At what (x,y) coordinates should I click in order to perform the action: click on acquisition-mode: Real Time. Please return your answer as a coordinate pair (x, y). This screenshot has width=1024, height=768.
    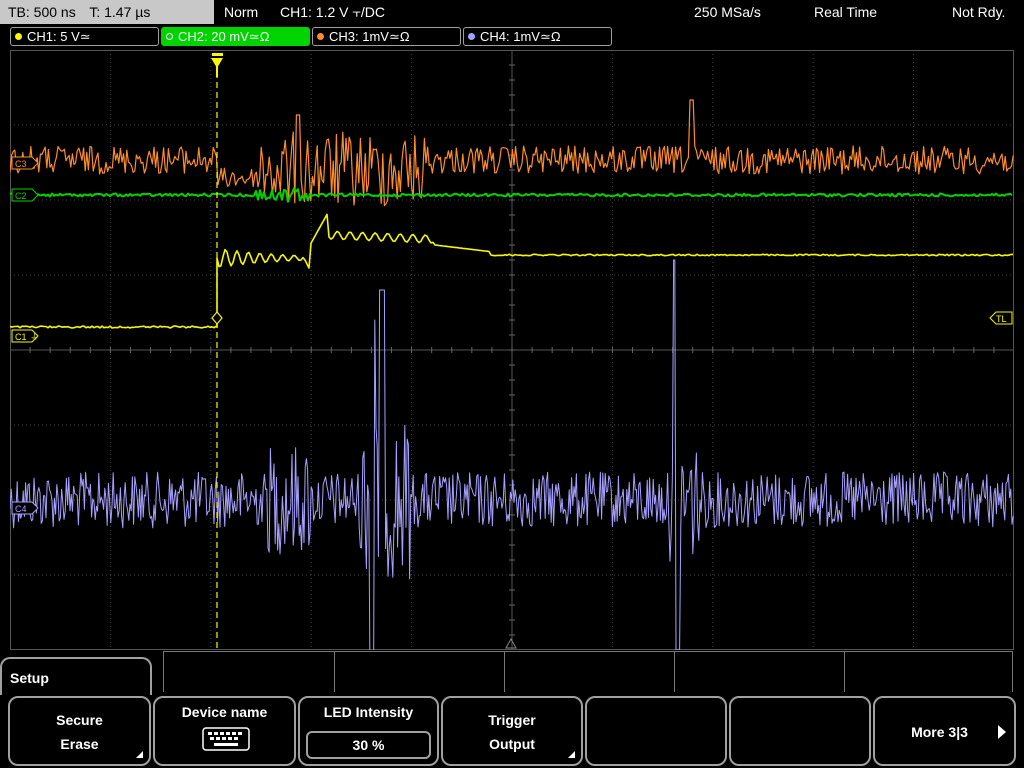
    Looking at the image, I should click on (846, 12).